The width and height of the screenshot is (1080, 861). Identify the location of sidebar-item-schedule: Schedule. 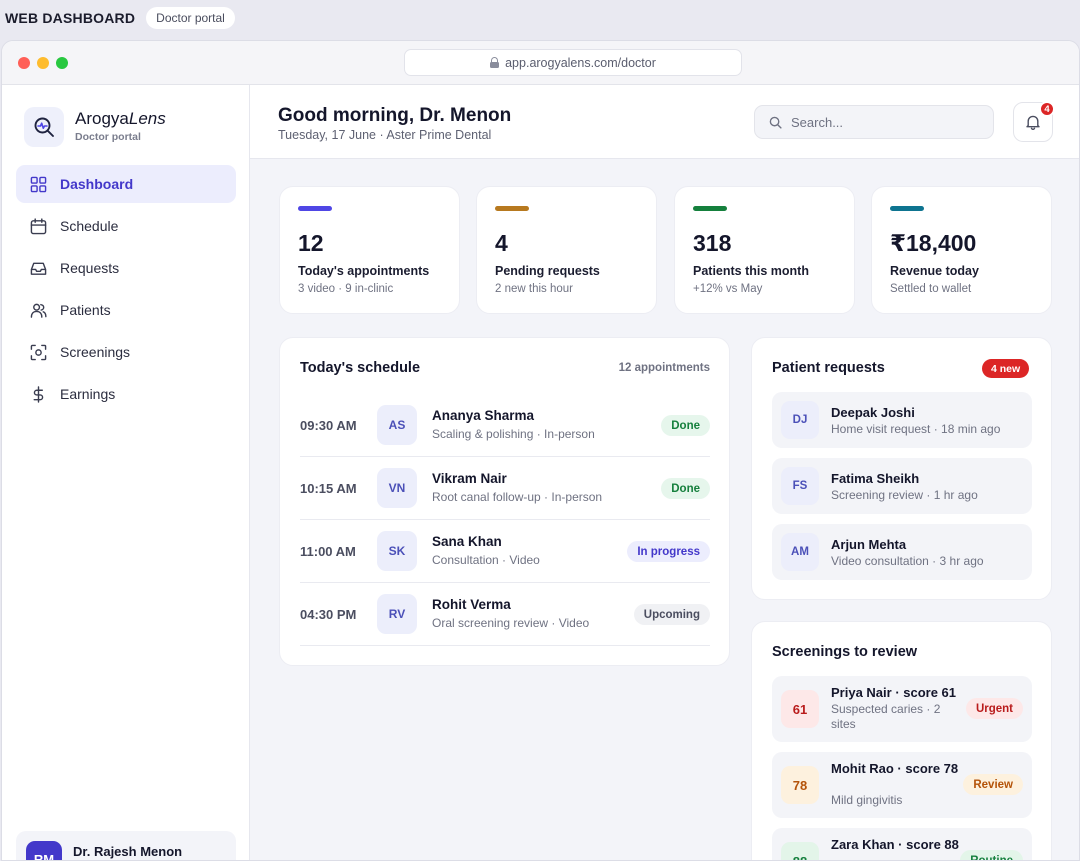
(126, 226).